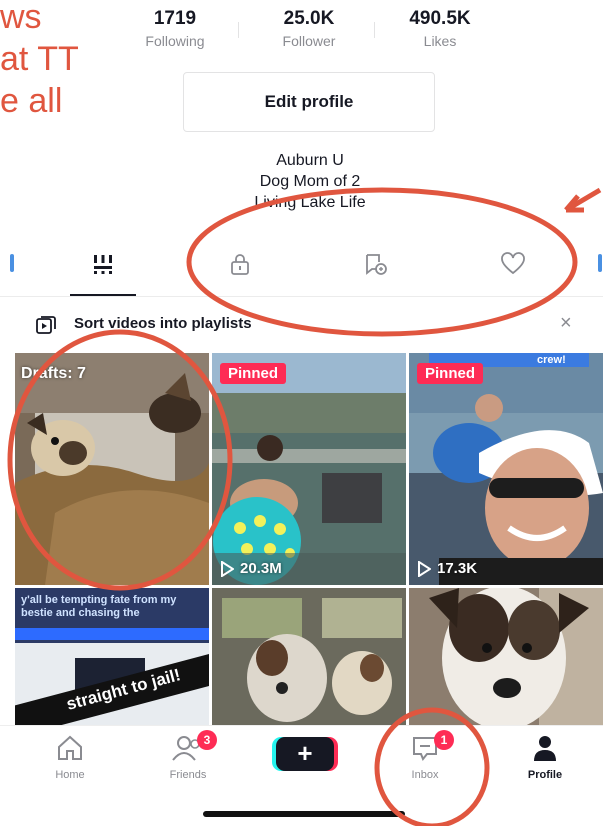 The image size is (603, 827). I want to click on annotation-line-2: at TT, so click(39, 59).